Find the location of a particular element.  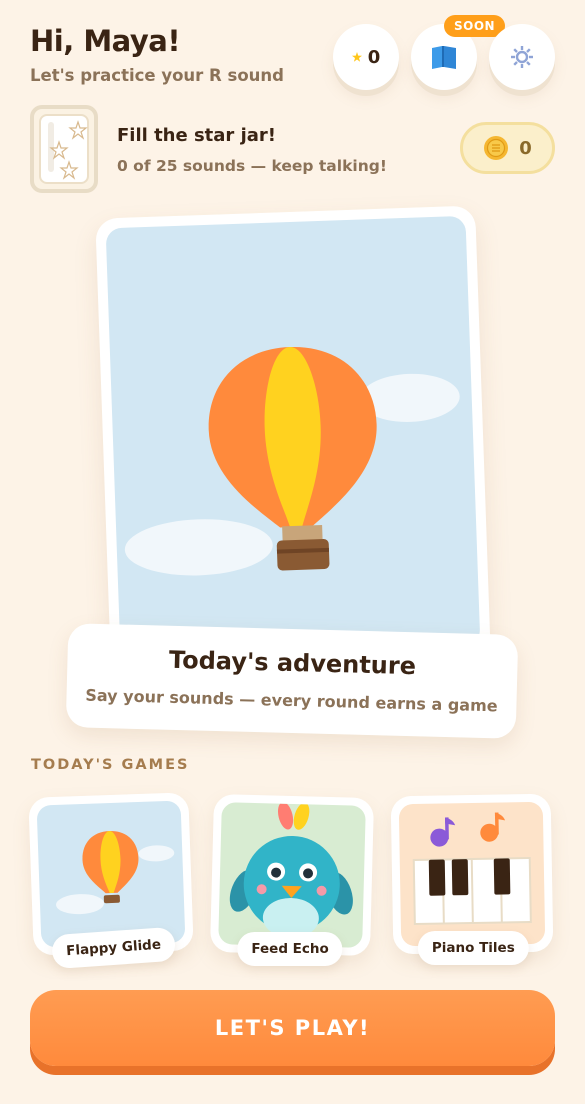

star-jar-title: Fill the star jar! is located at coordinates (196, 135).